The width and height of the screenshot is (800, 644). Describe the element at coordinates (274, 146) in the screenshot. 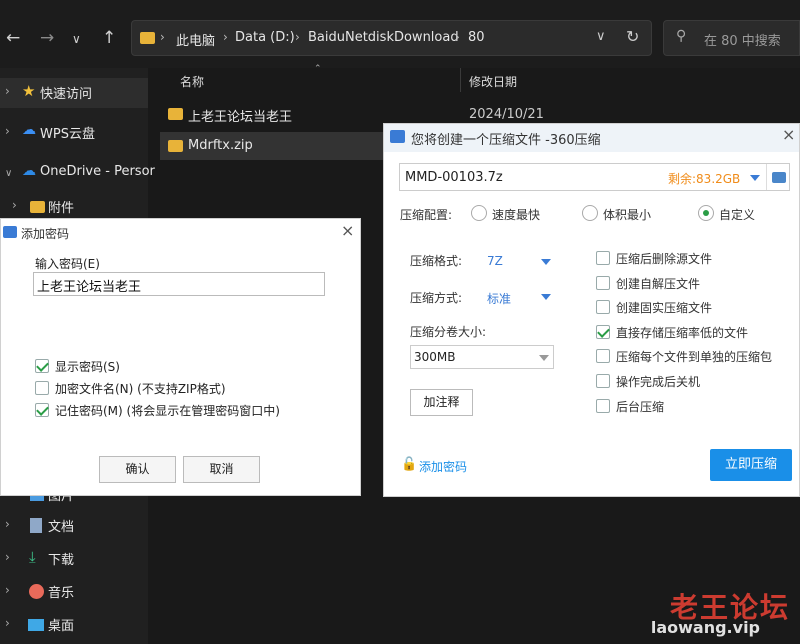

I see `file-row: Mdrftx.zip` at that location.